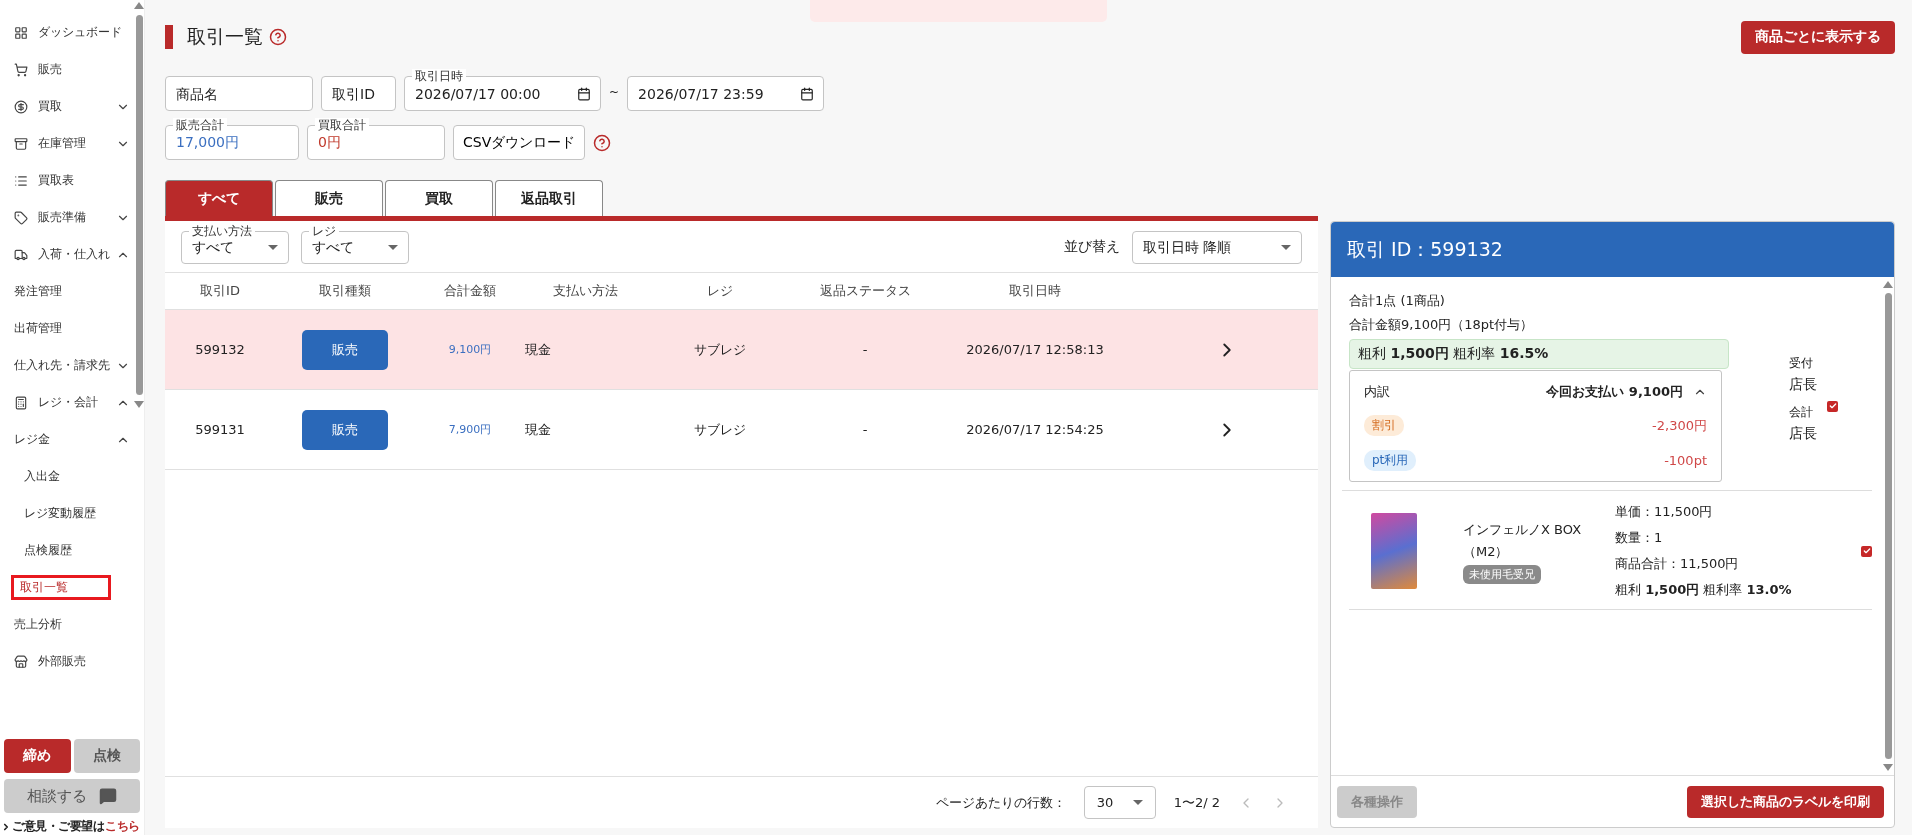 The image size is (1912, 835). What do you see at coordinates (77, 143) in the screenshot?
I see `sidebar-item: 在庫管理` at bounding box center [77, 143].